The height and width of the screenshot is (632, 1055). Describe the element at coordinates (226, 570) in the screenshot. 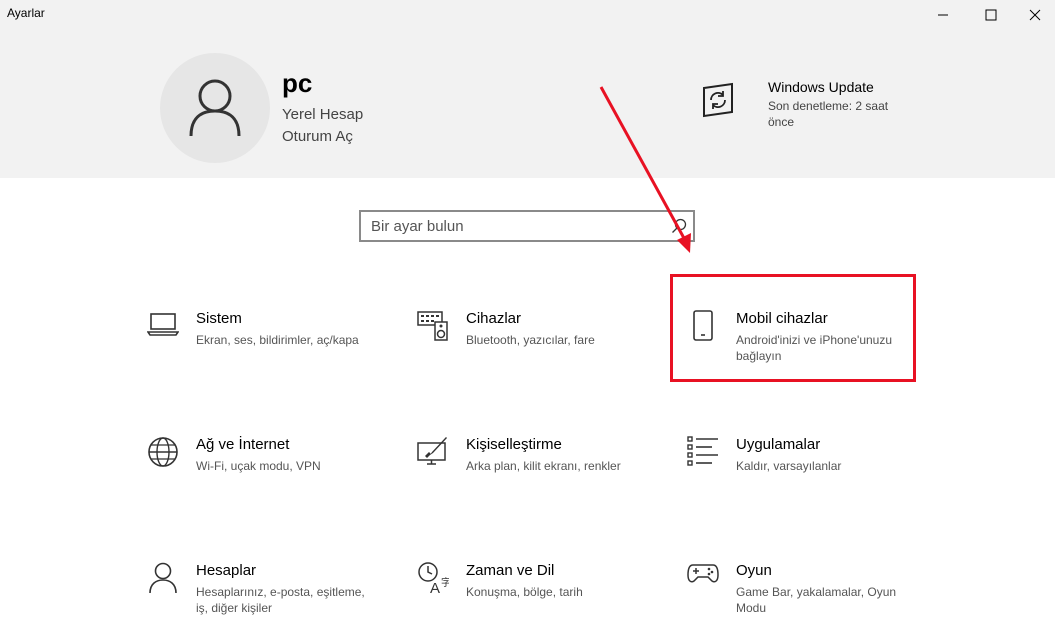

I see `tile-title: Hesaplar` at that location.